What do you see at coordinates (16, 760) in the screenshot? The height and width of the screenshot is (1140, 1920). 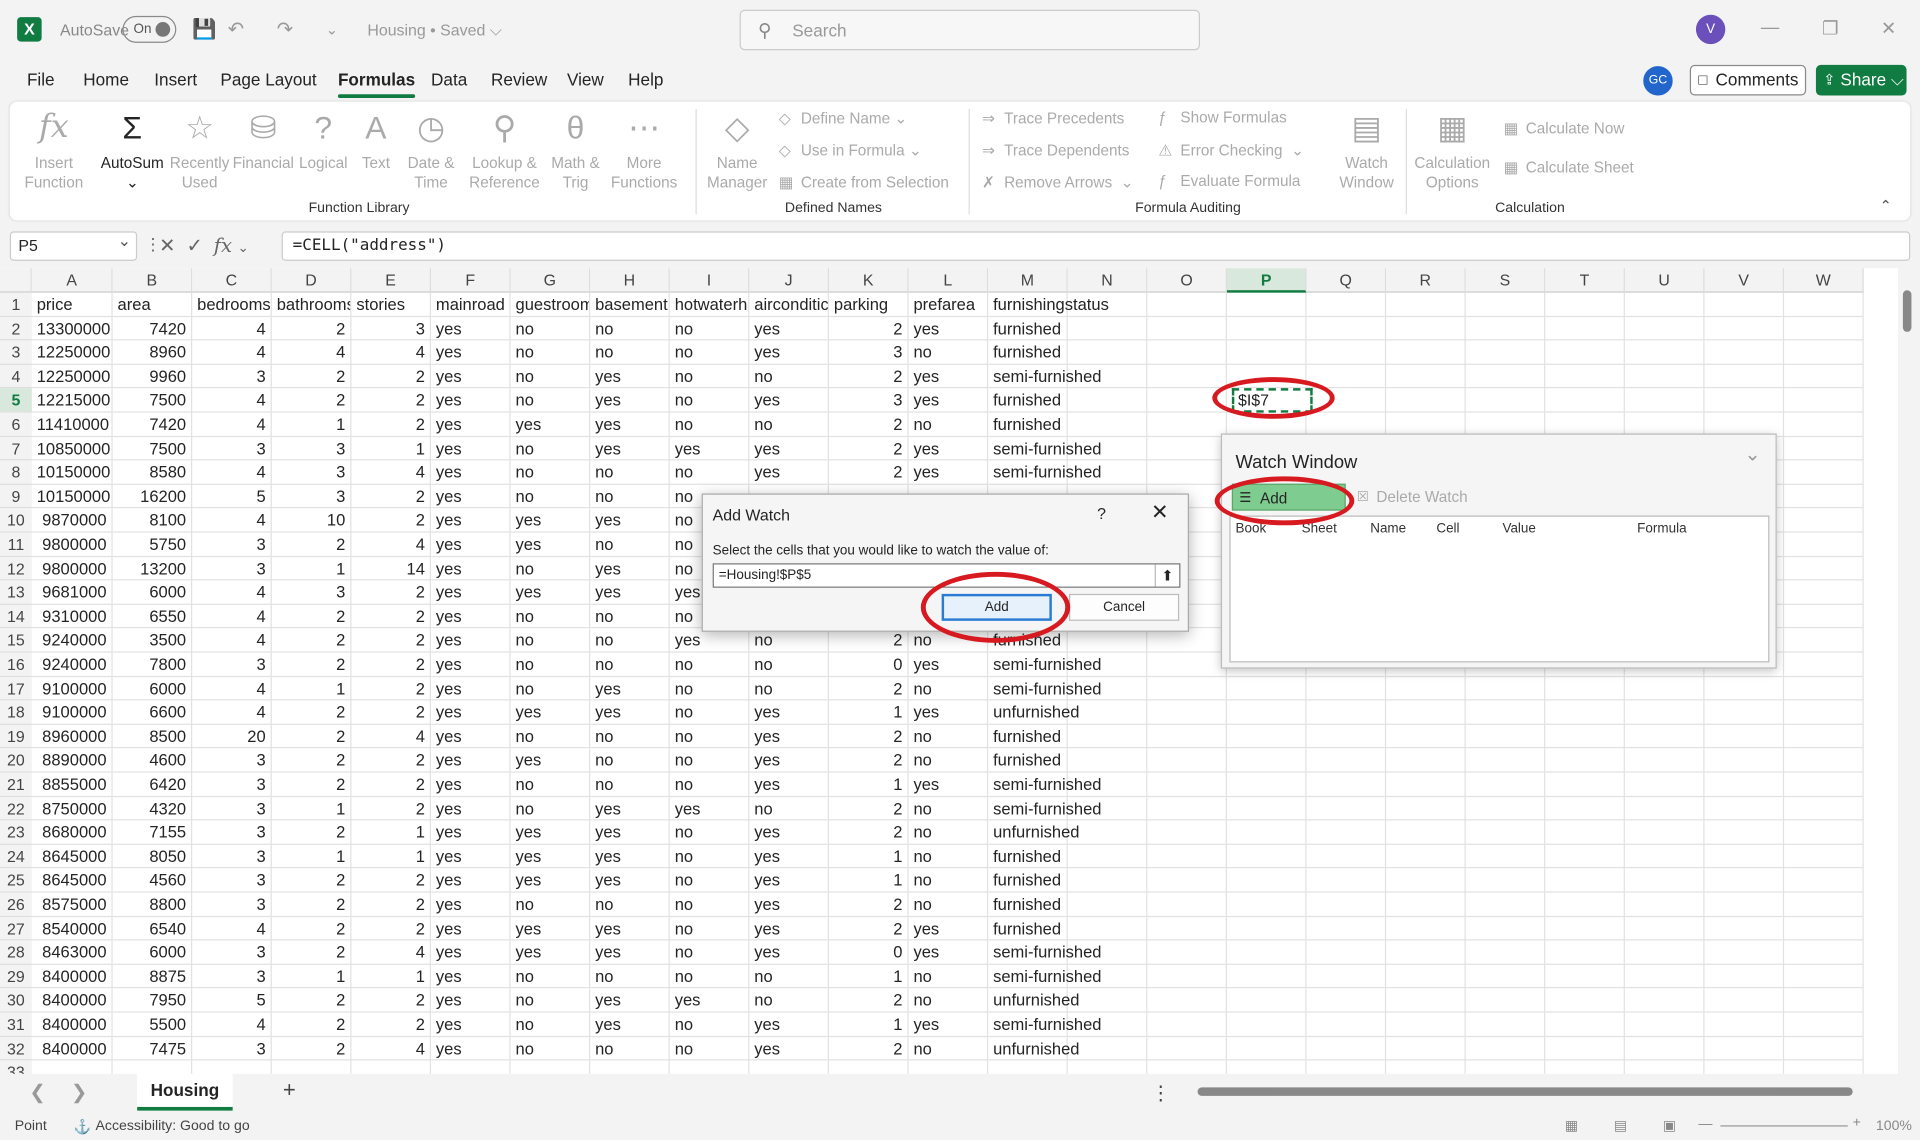 I see `row-header: 20` at bounding box center [16, 760].